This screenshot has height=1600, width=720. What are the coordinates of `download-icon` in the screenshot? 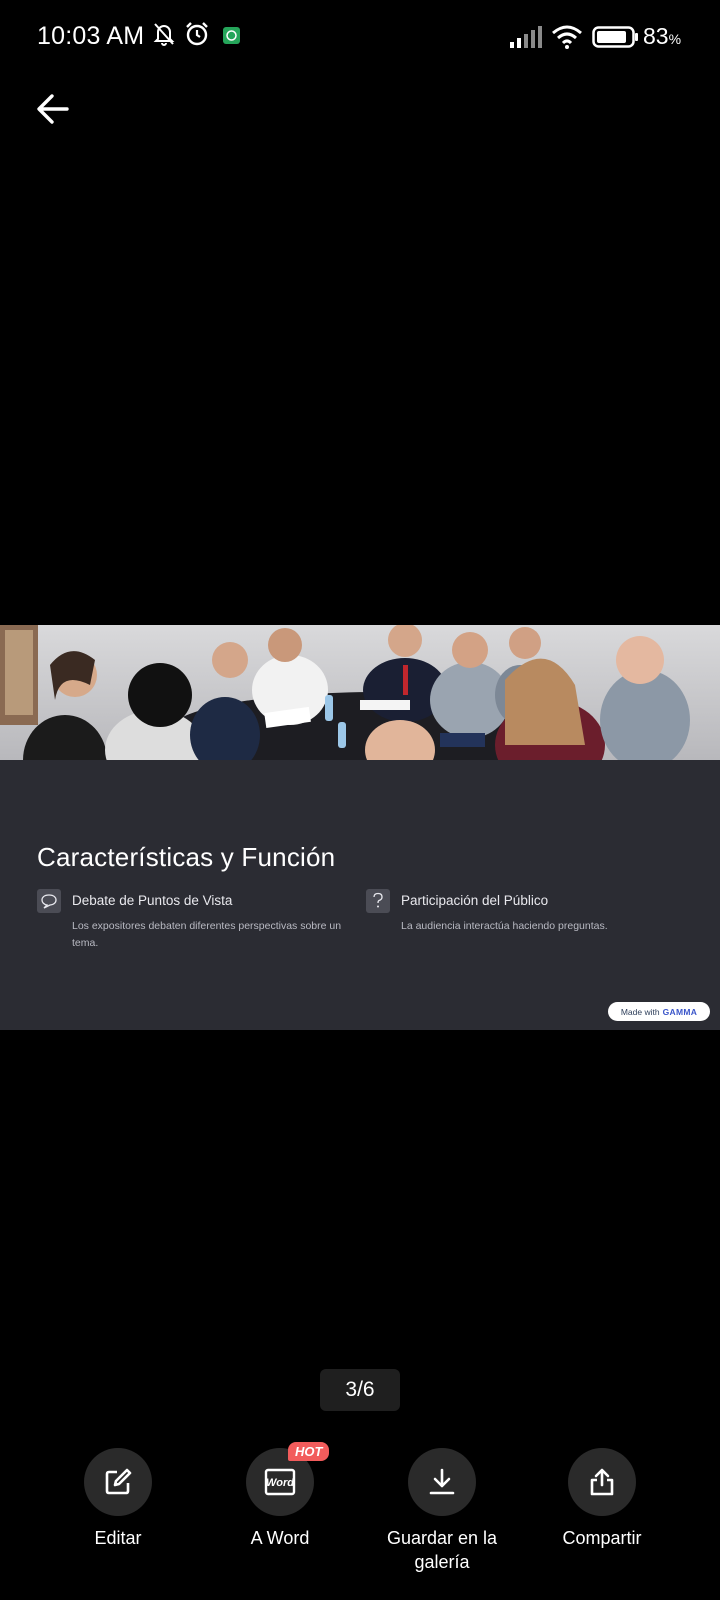 It's located at (442, 1481).